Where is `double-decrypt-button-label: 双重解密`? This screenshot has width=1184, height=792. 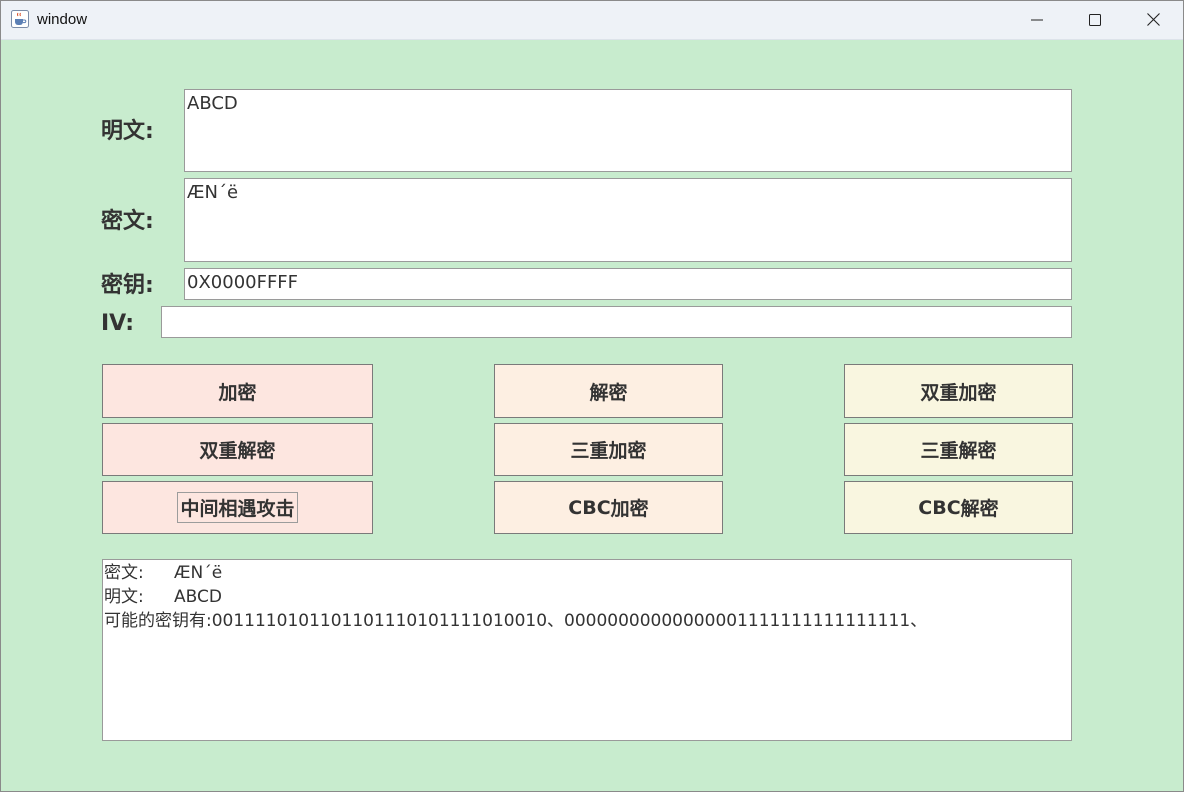
double-decrypt-button-label: 双重解密 is located at coordinates (237, 451).